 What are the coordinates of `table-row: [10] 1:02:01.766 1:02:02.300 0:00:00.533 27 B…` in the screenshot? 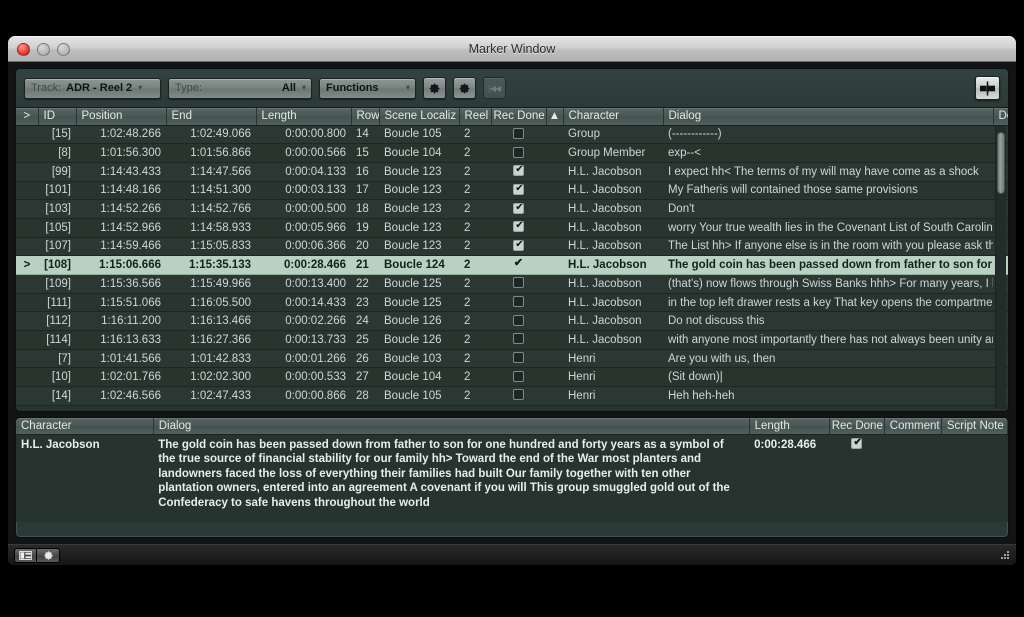 It's located at (512, 377).